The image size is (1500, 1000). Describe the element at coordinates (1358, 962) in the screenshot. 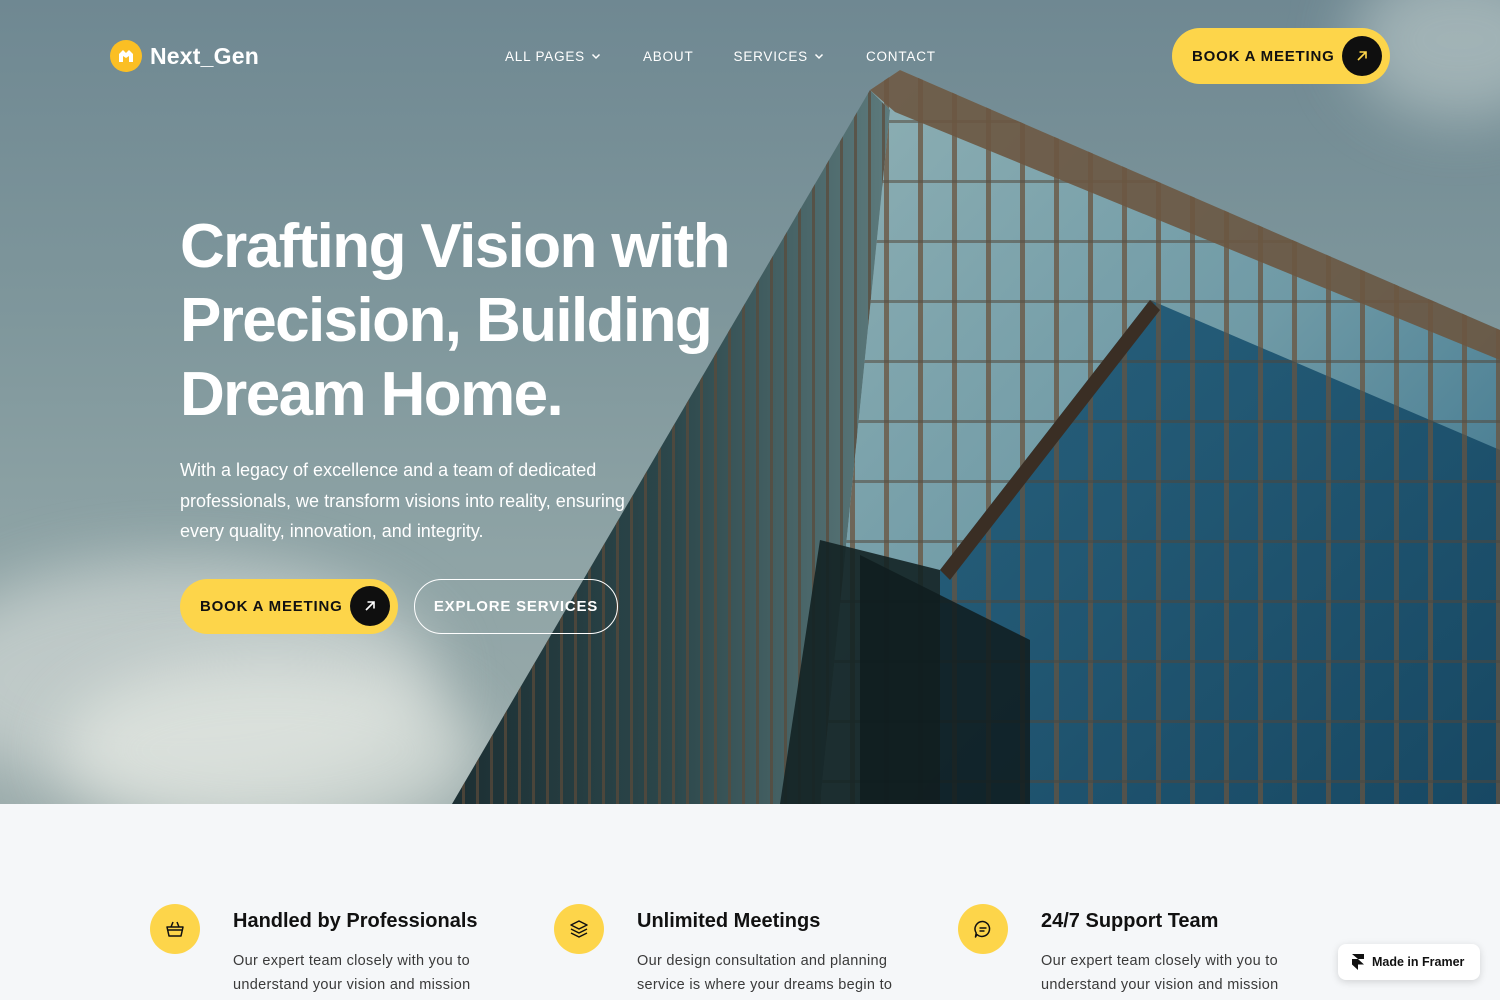

I see `framer-logo-icon` at that location.